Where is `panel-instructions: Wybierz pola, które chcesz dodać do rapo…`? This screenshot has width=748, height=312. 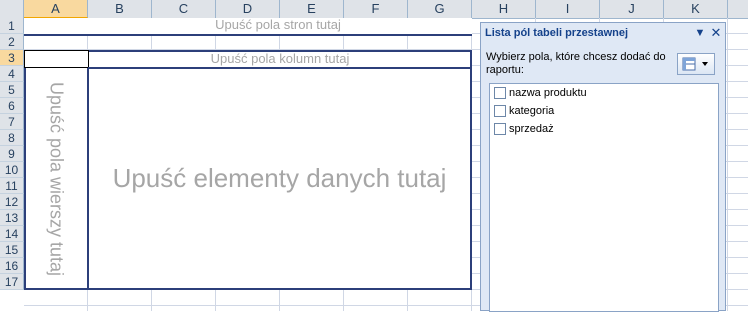 panel-instructions: Wybierz pola, które chcesz dodać do rapo… is located at coordinates (576, 63).